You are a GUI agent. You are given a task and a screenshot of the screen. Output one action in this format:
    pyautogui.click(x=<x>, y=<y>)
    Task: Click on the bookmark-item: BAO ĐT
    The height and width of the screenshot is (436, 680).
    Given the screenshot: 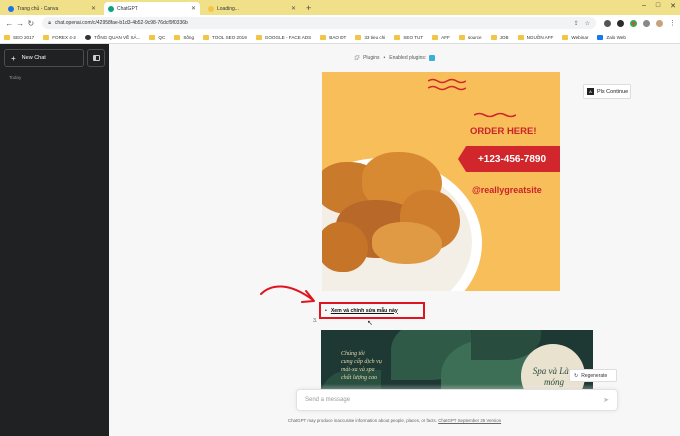 What is the action you would take?
    pyautogui.click(x=333, y=37)
    